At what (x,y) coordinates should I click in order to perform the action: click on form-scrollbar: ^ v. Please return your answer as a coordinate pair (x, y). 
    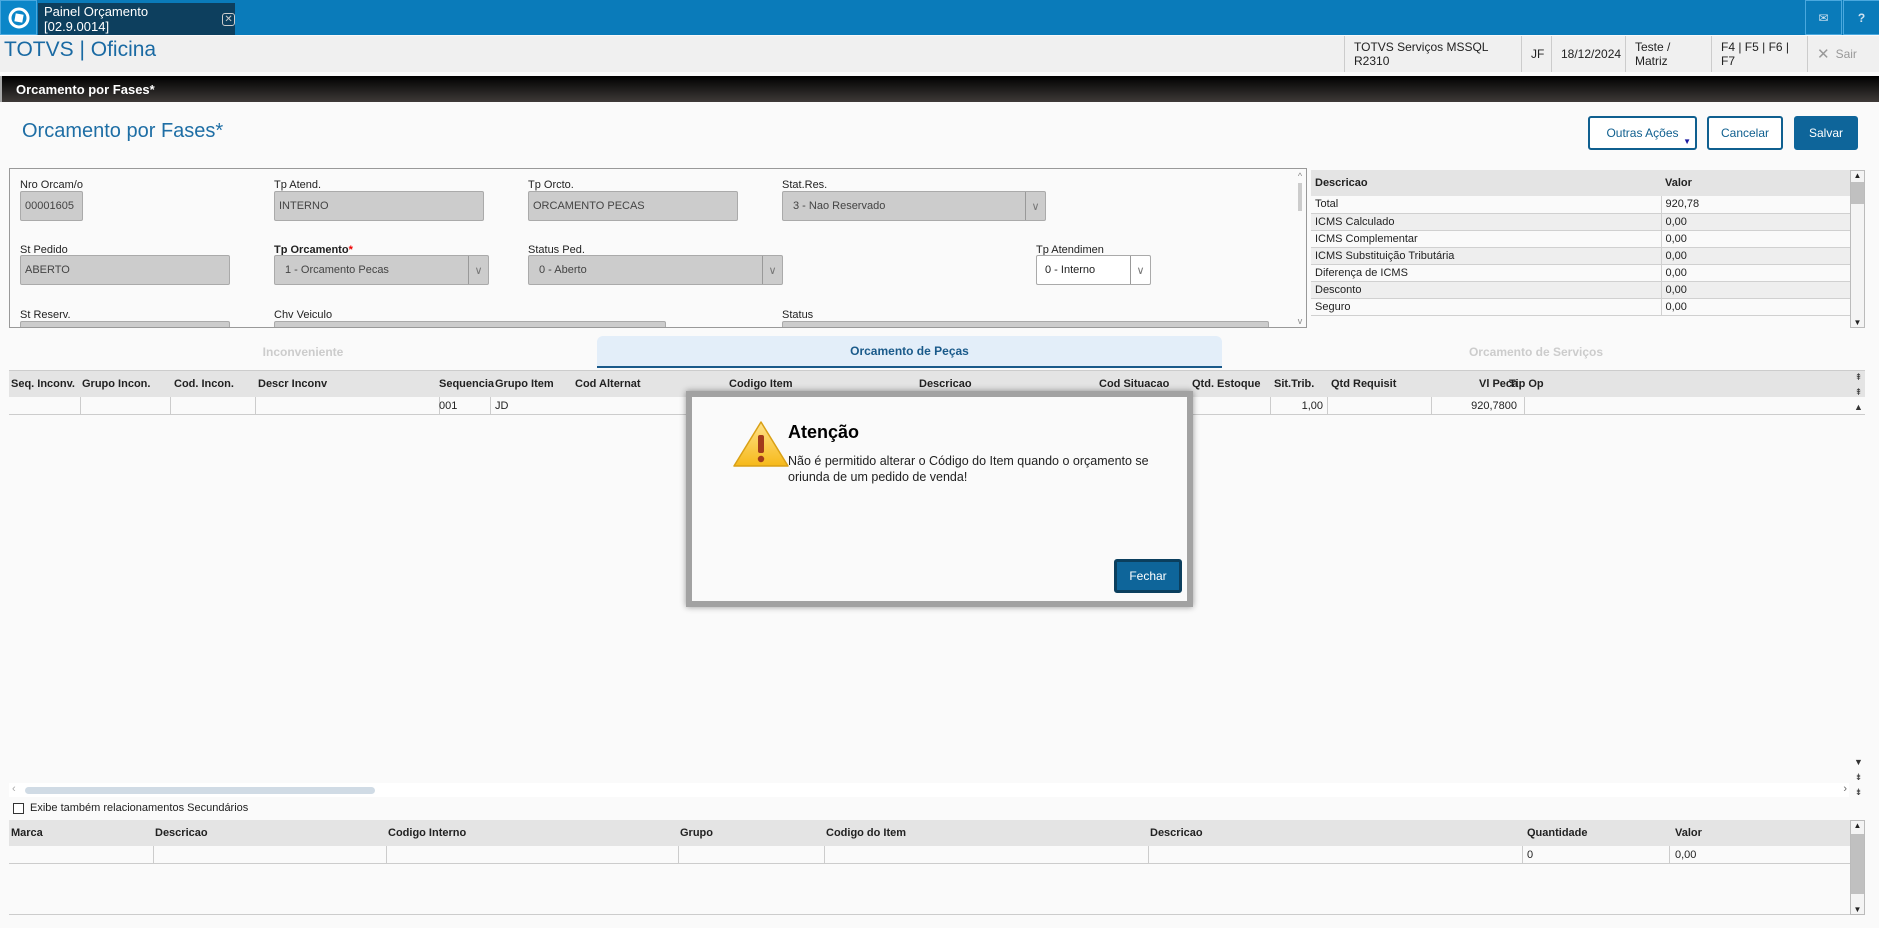
    Looking at the image, I should click on (1300, 248).